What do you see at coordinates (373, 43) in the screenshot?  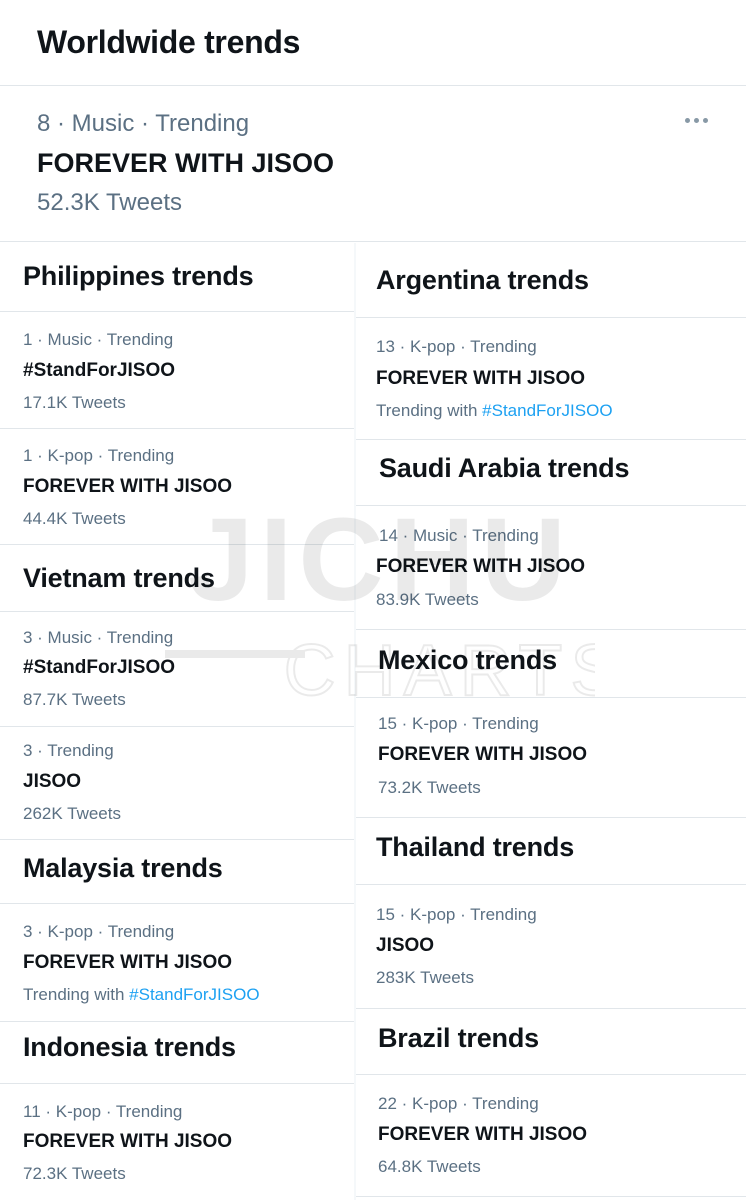 I see `worldwide-trends-header: Worldwide trends` at bounding box center [373, 43].